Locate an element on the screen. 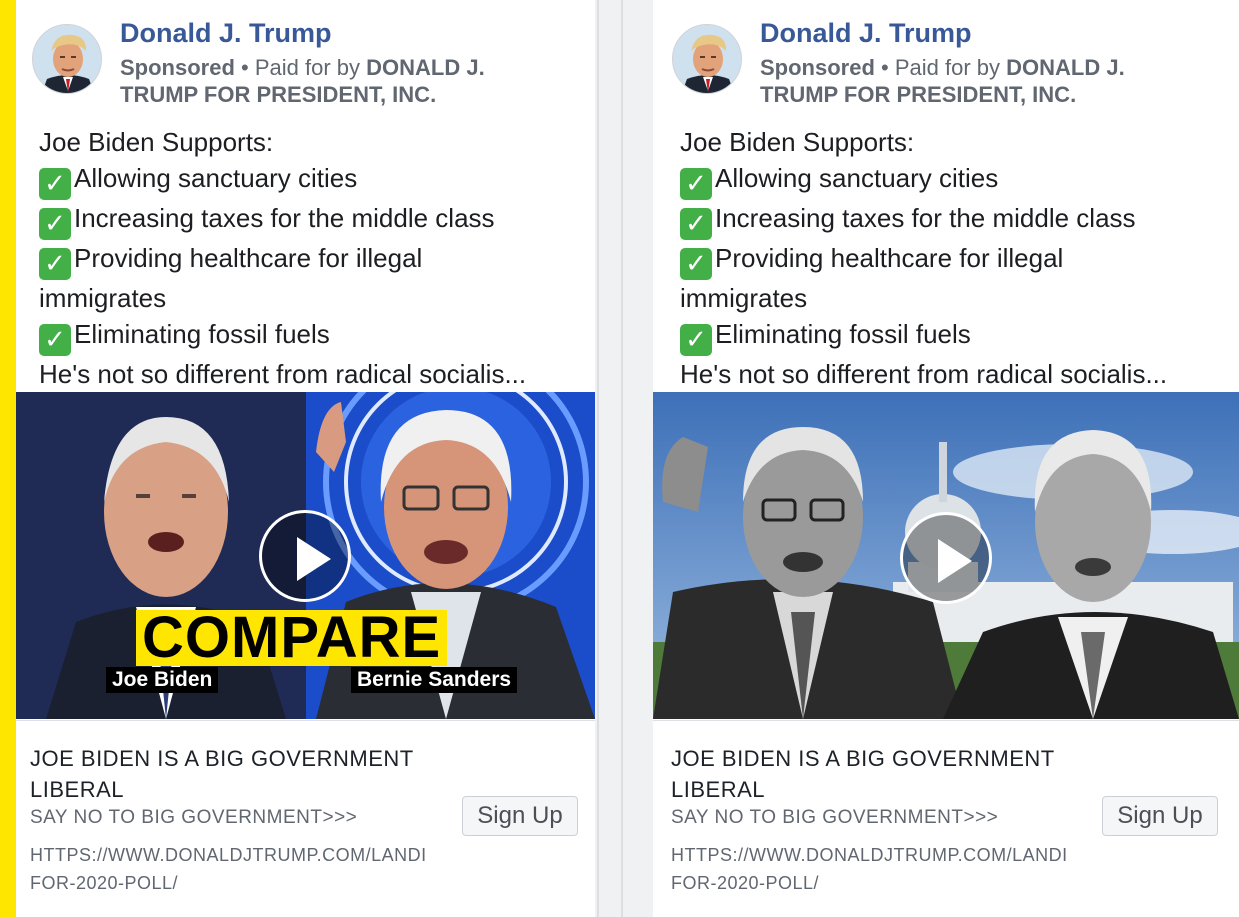 The height and width of the screenshot is (917, 1239). video-overlay-title: COMPARE is located at coordinates (292, 638).